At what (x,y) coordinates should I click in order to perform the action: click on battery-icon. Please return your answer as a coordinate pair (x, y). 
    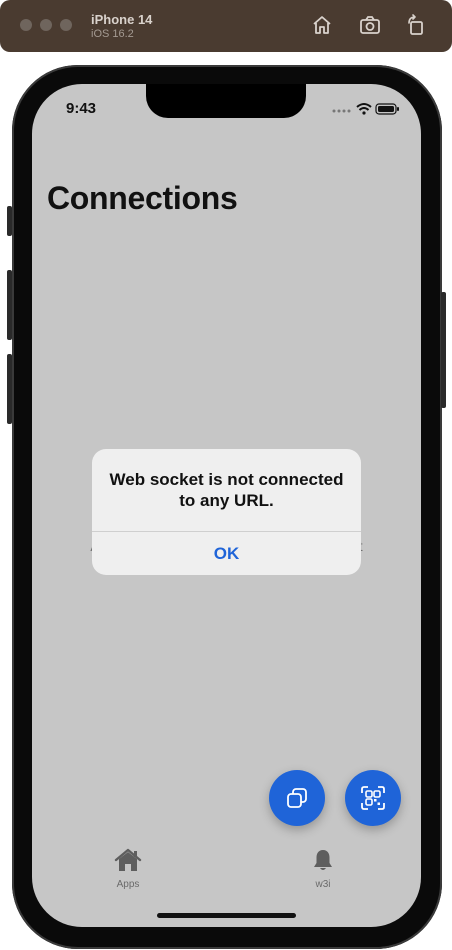
    Looking at the image, I should click on (387, 109).